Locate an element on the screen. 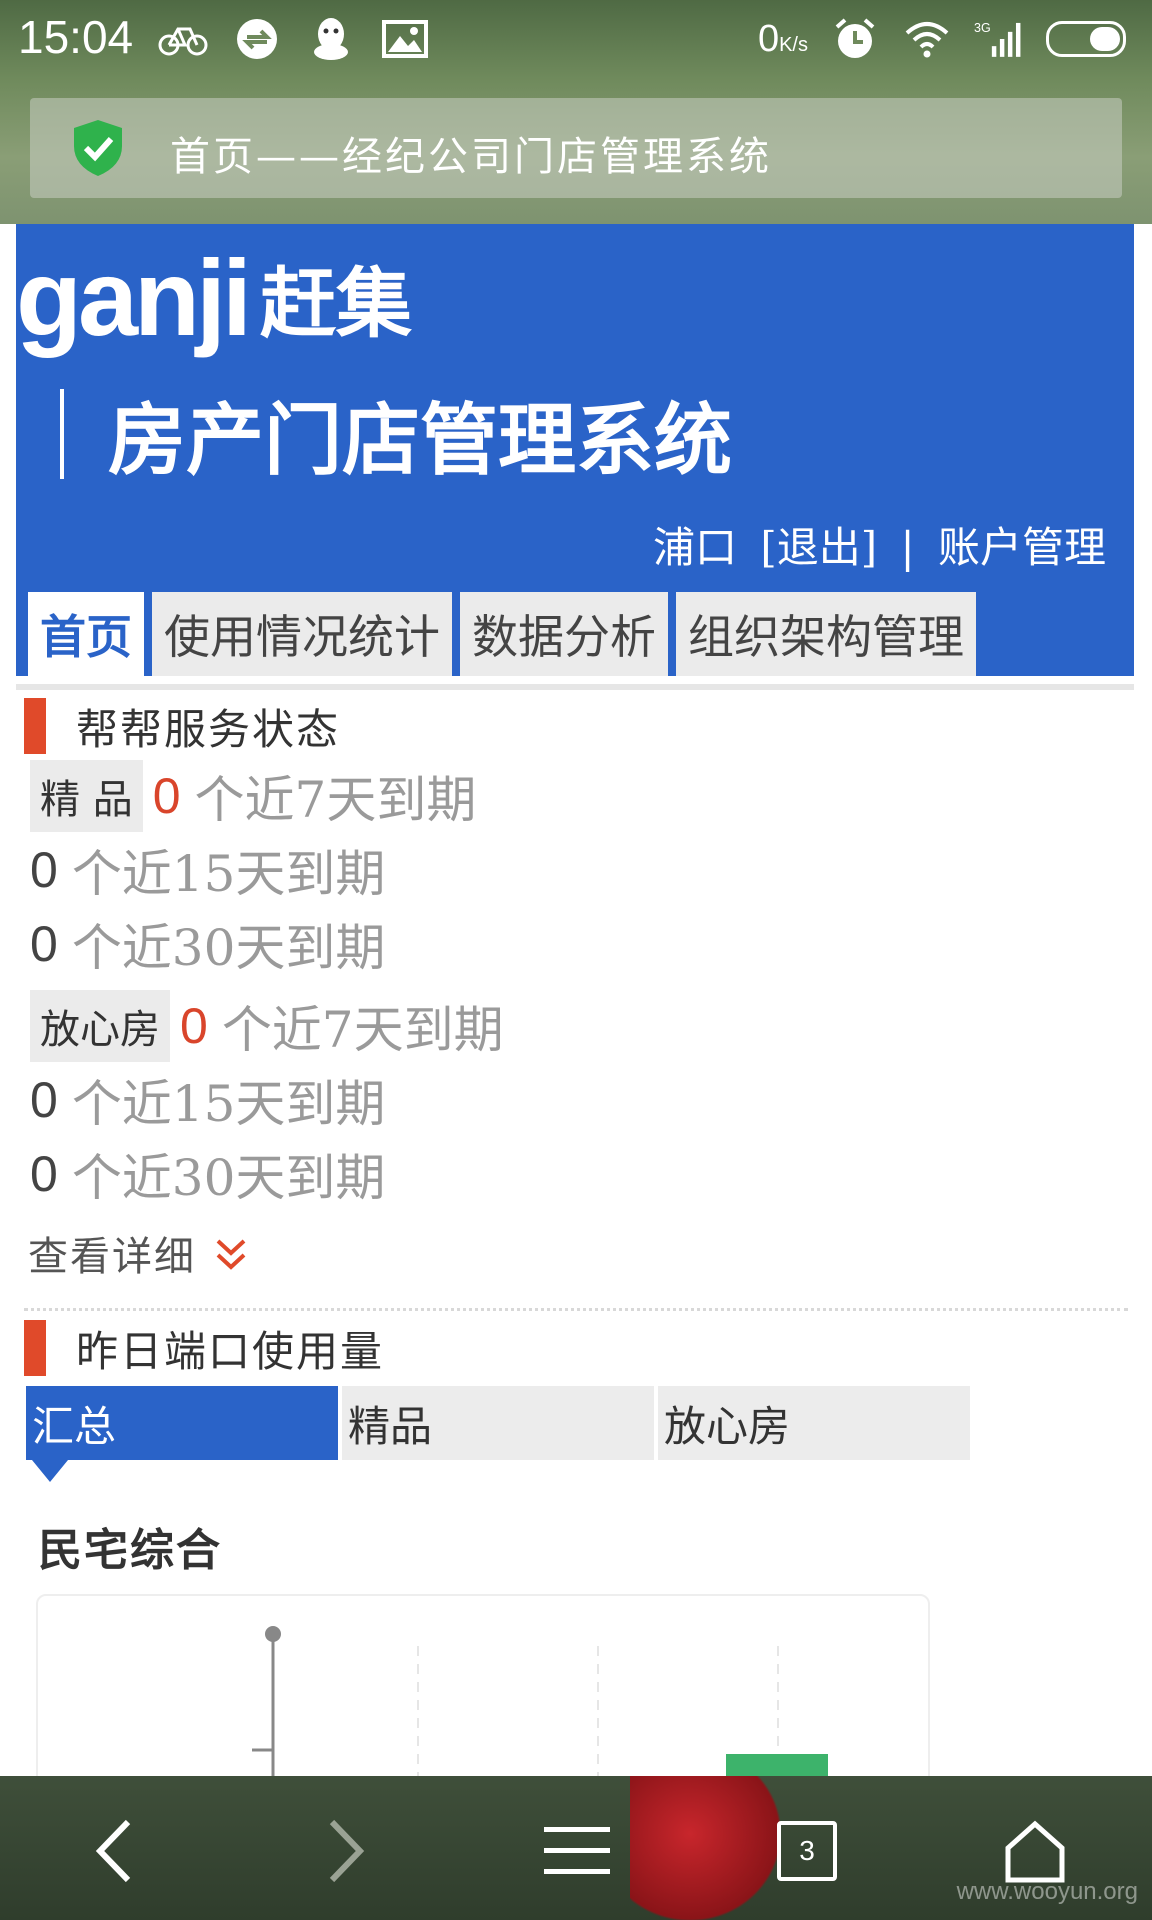  alarm-icon is located at coordinates (855, 39).